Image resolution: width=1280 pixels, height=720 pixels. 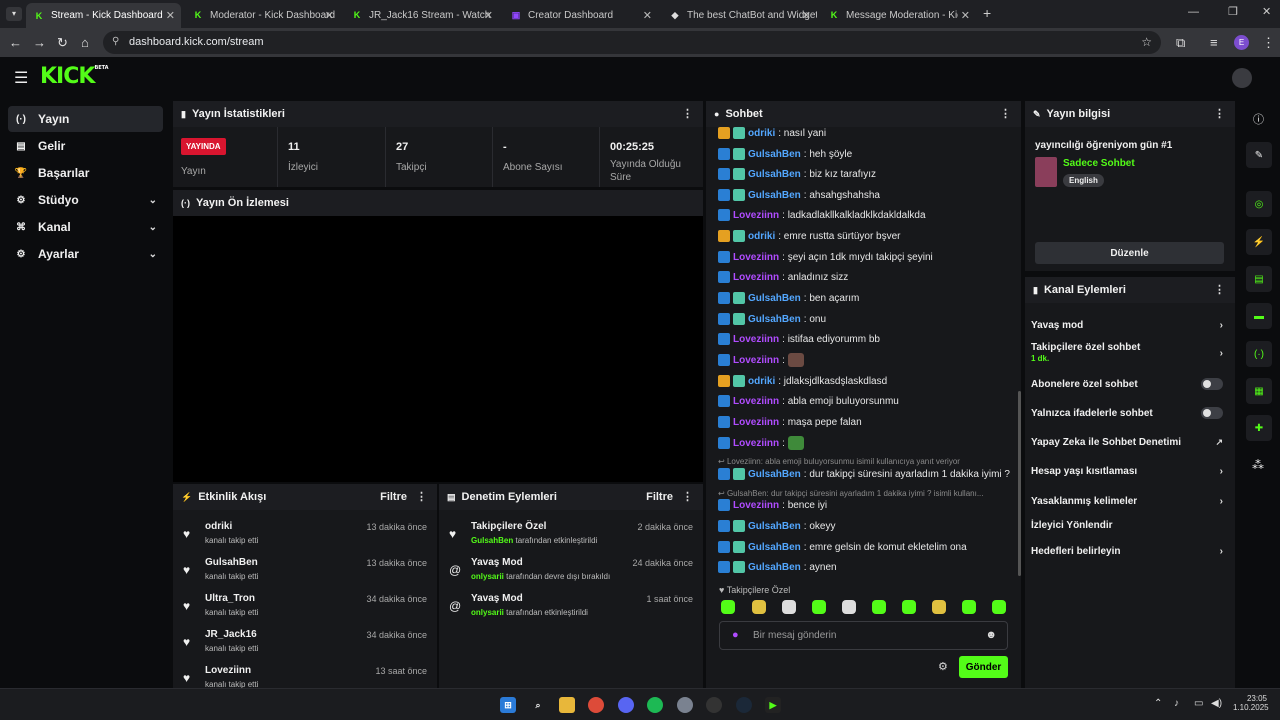 What do you see at coordinates (508, 705) in the screenshot?
I see `start-icon: ⊞` at bounding box center [508, 705].